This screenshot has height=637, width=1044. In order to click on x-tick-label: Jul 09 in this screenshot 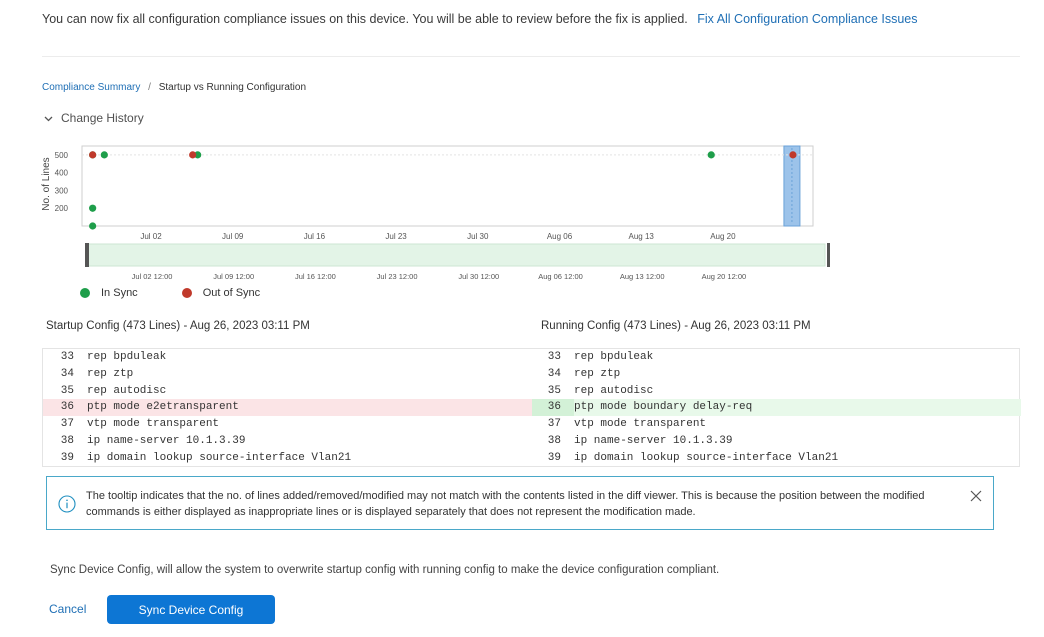, I will do `click(233, 236)`.